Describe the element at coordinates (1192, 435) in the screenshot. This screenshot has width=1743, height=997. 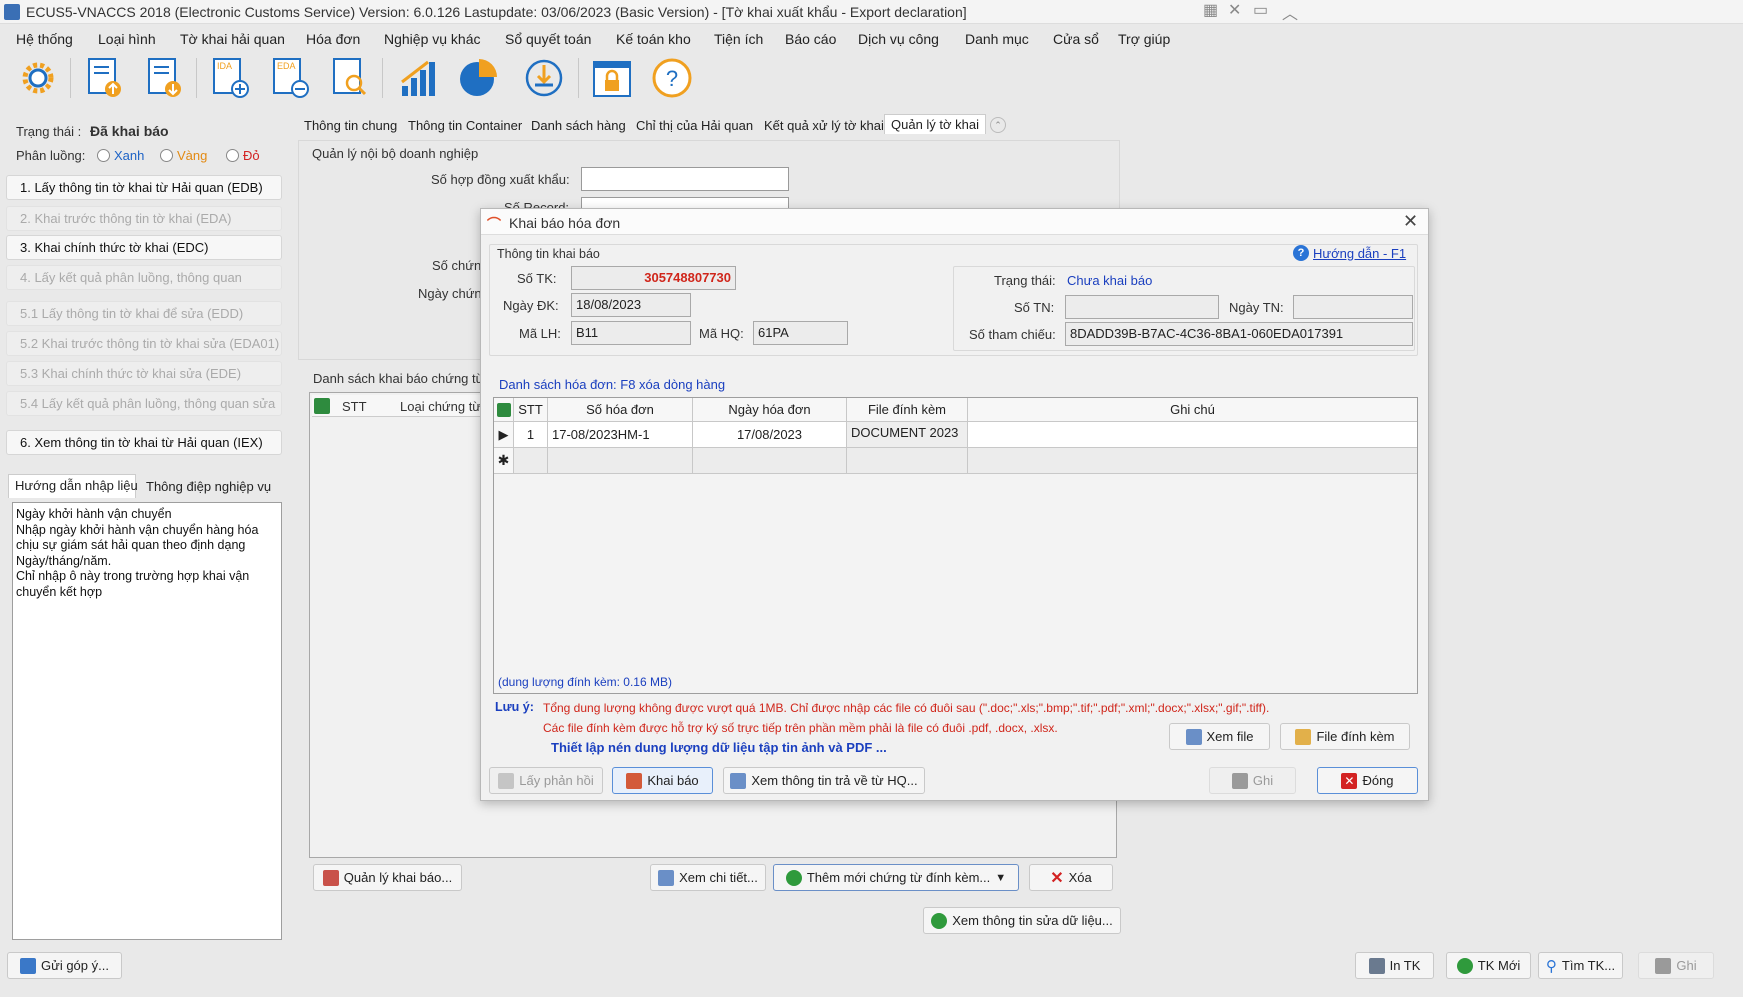
I see `table-row-note` at that location.